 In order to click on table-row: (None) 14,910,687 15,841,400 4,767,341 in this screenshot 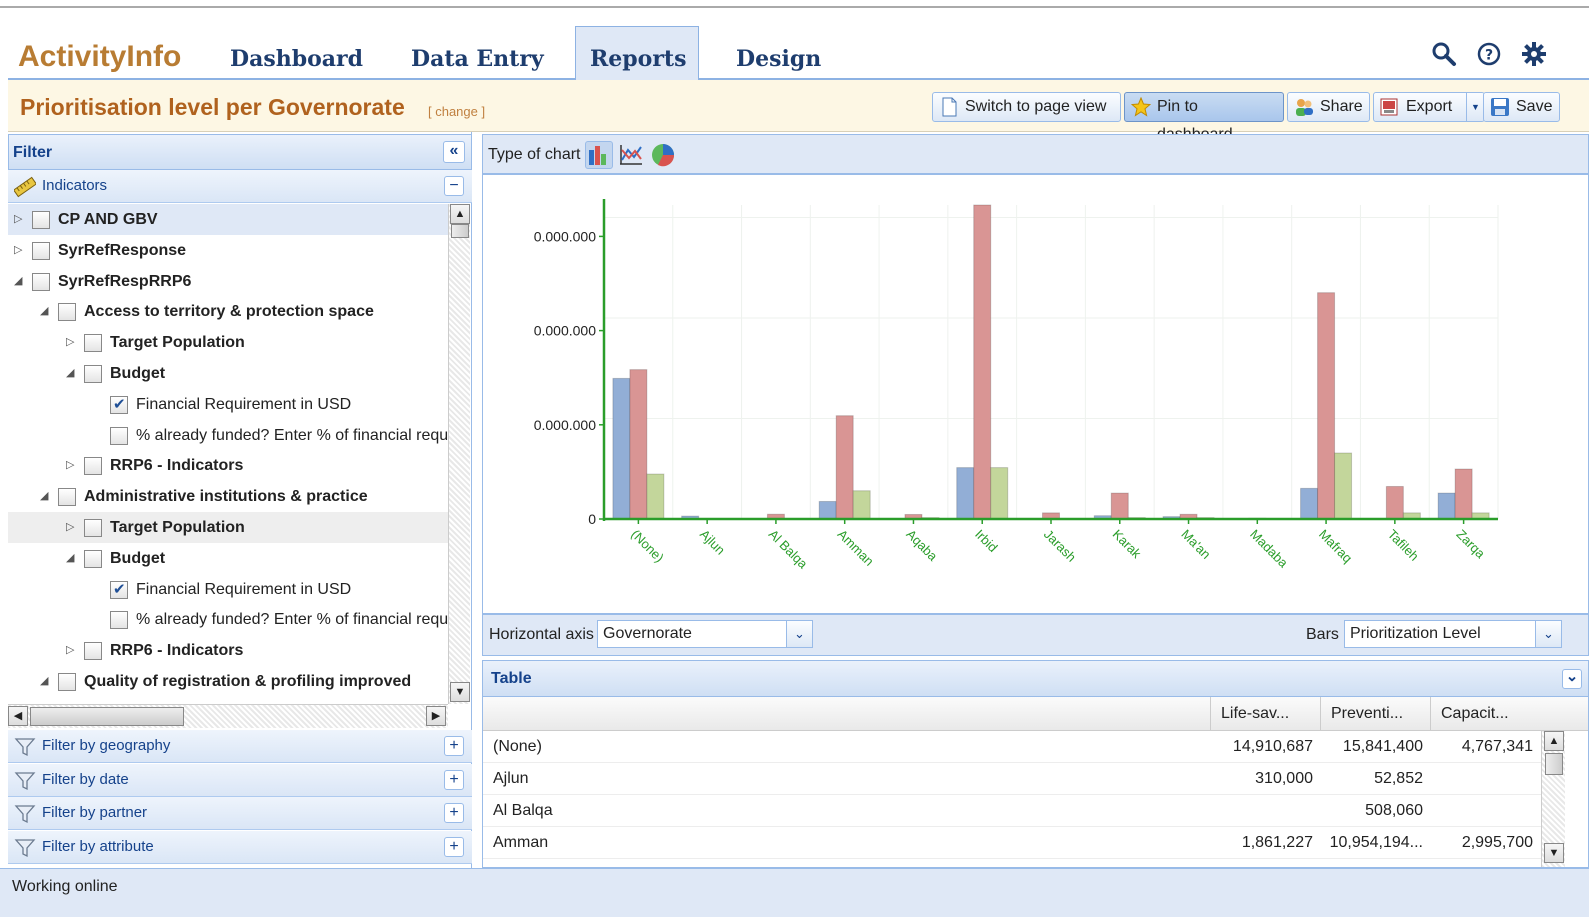, I will do `click(1013, 747)`.